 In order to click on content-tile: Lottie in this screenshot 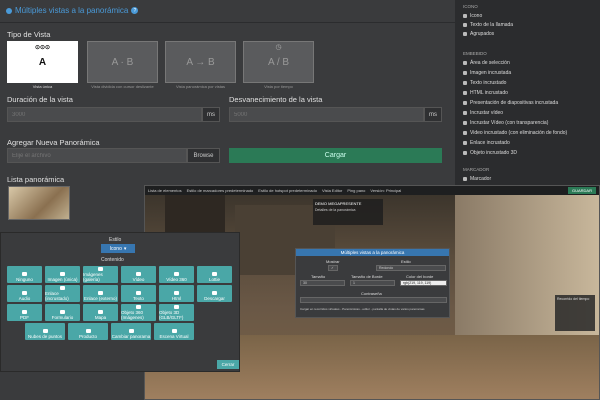, I will do `click(214, 274)`.